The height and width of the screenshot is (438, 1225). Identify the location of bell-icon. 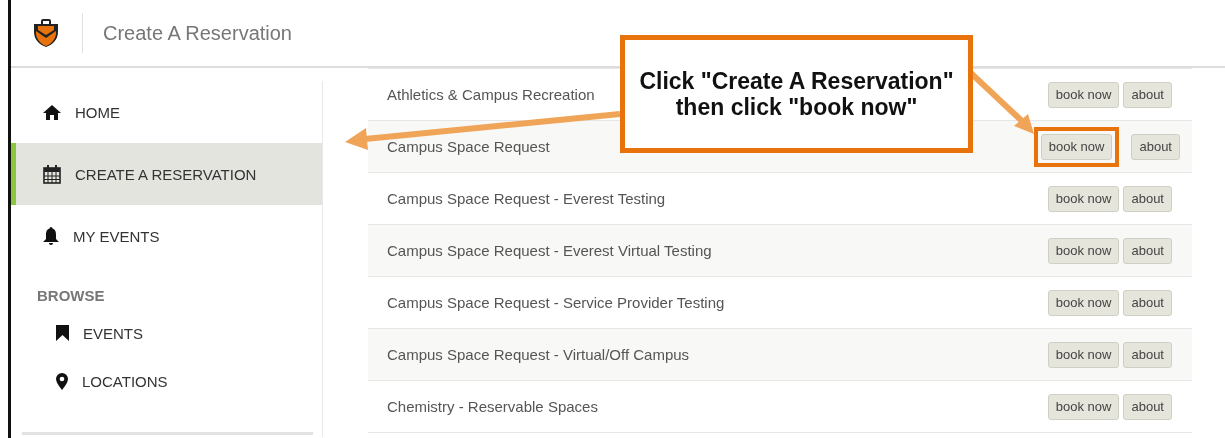
(51, 236).